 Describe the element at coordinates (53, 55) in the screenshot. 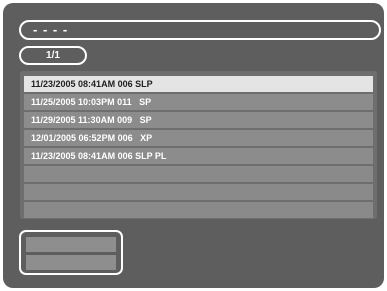

I see `page-indicator: 1/1` at that location.